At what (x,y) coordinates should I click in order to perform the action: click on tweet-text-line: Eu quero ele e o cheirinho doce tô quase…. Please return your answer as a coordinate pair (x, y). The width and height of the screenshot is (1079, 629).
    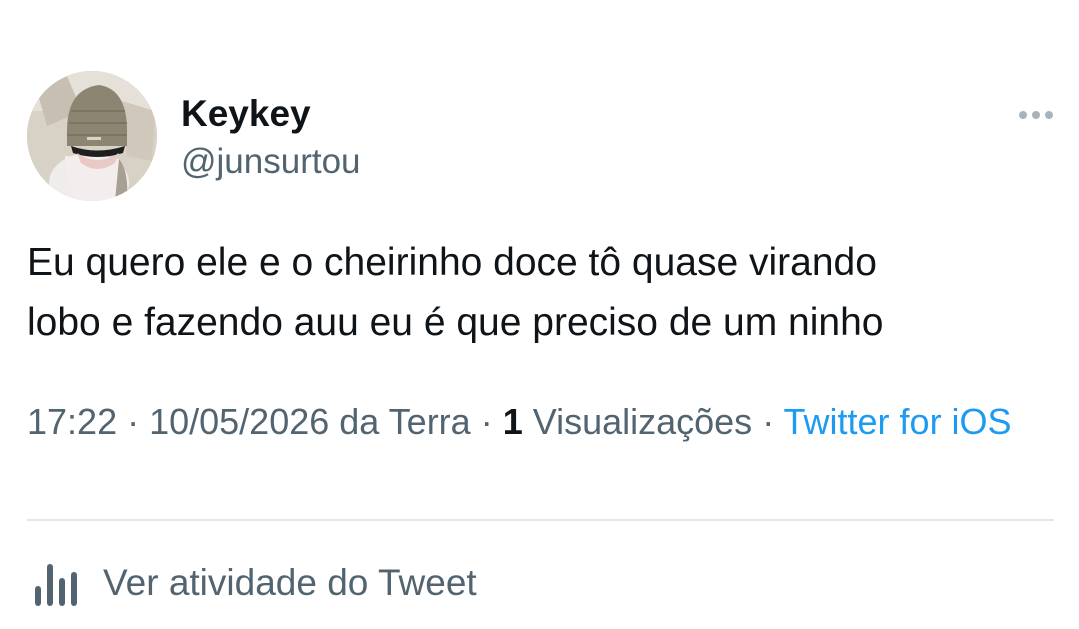
    Looking at the image, I should click on (452, 262).